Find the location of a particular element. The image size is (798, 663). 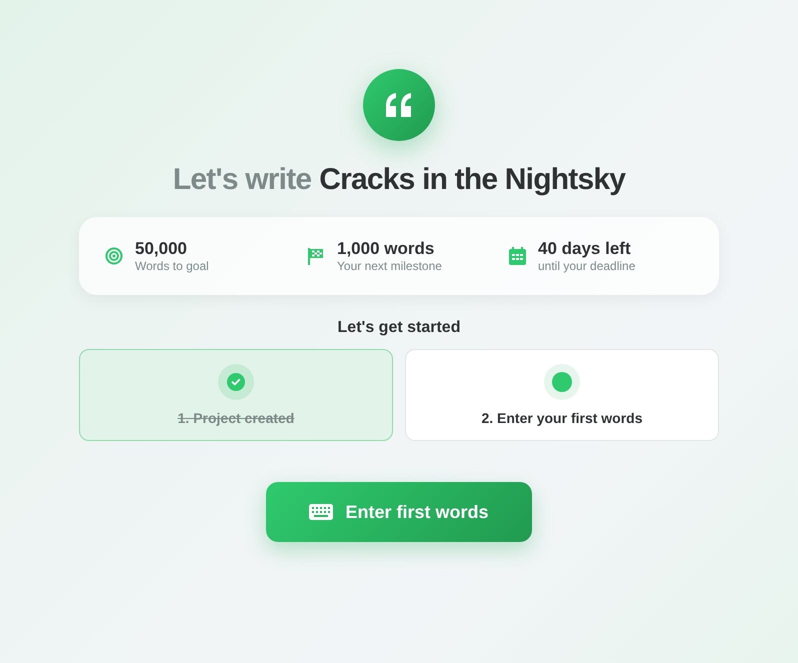

step-label: 2. Enter your first words is located at coordinates (562, 418).